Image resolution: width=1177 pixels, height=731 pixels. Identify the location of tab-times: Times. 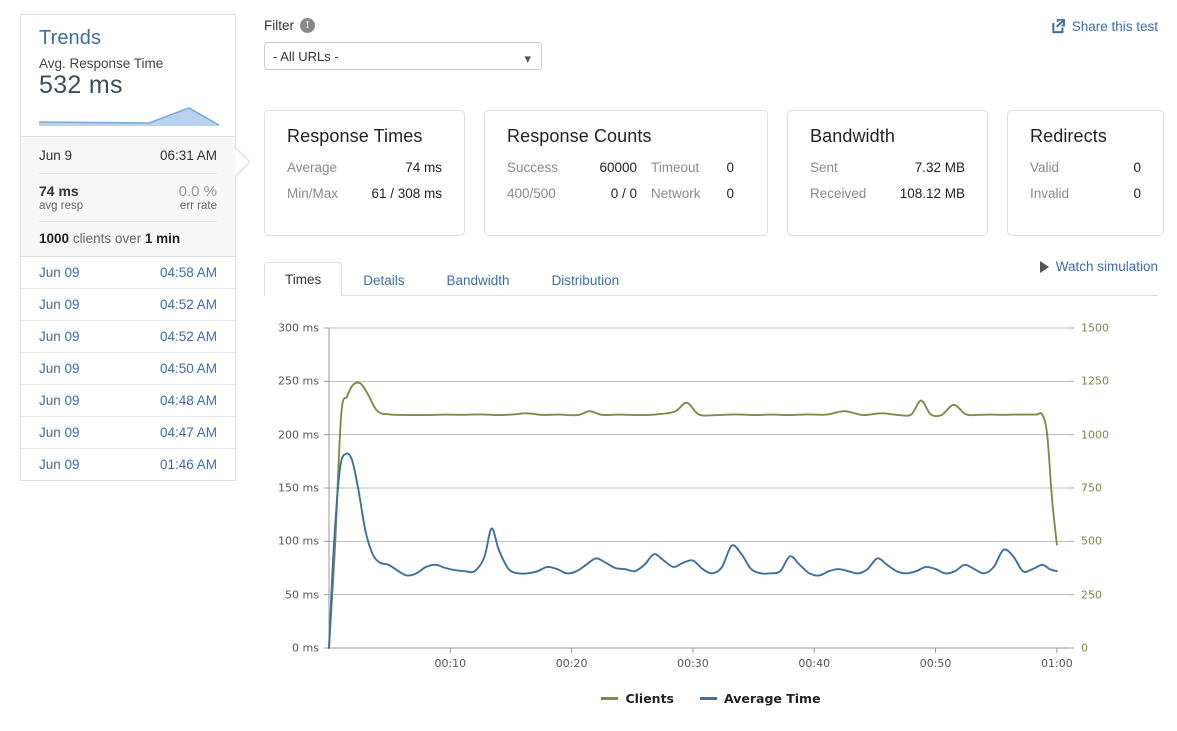
(303, 279).